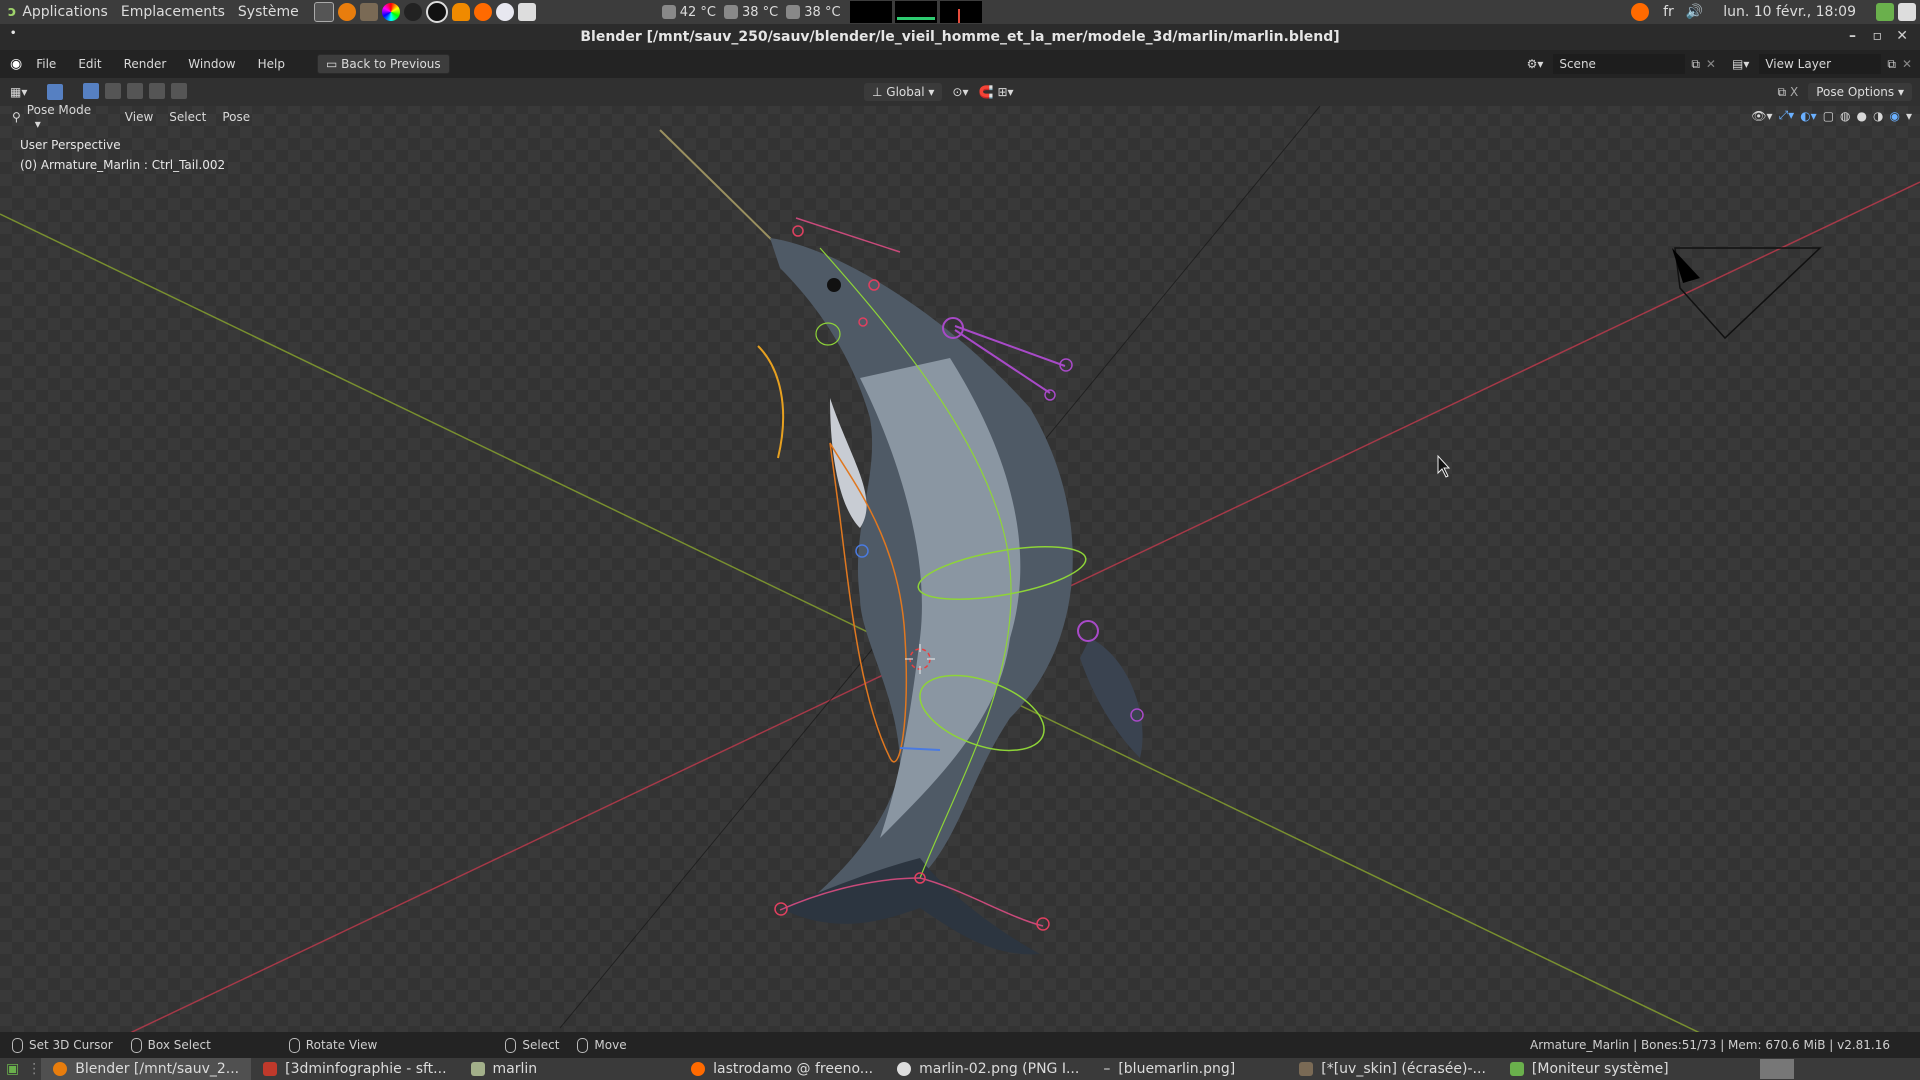 This screenshot has width=1920, height=1080. I want to click on select-extend-mode-icon, so click(113, 90).